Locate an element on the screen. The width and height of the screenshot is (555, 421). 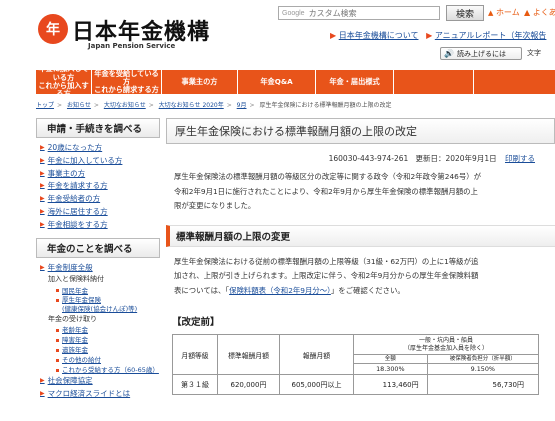
gnav-item-recipients: 年金を受給している方 これから請求する方 is located at coordinates (127, 81).